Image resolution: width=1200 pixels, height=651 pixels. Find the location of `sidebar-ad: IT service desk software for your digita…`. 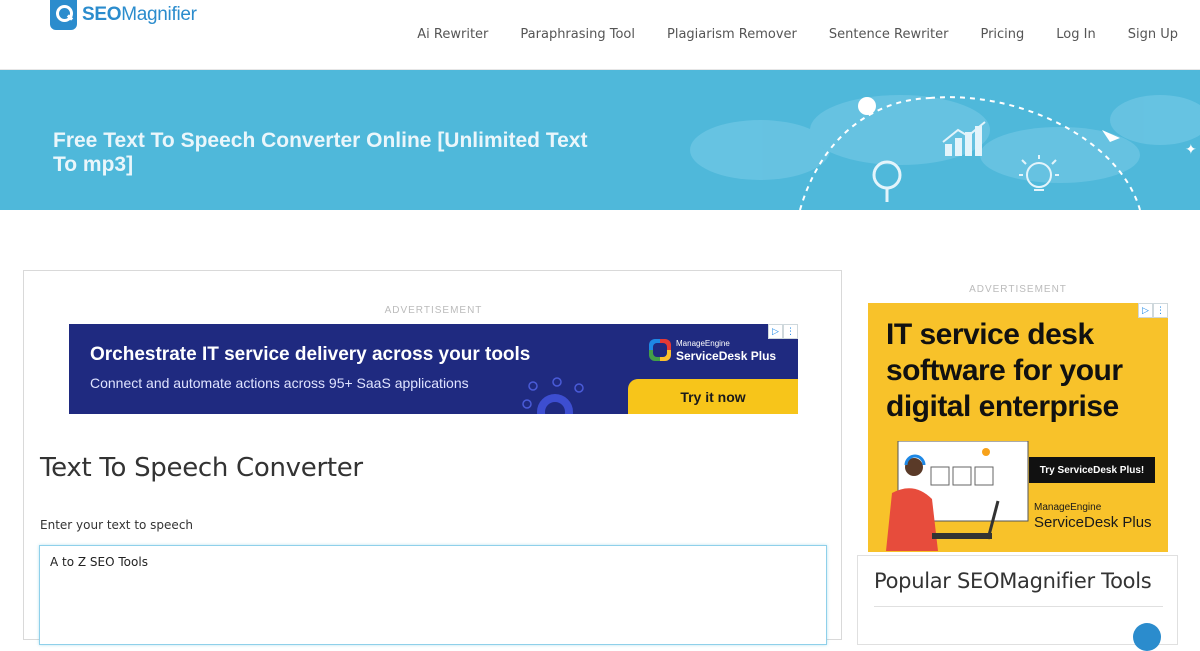

sidebar-ad: IT service desk software for your digita… is located at coordinates (1018, 427).